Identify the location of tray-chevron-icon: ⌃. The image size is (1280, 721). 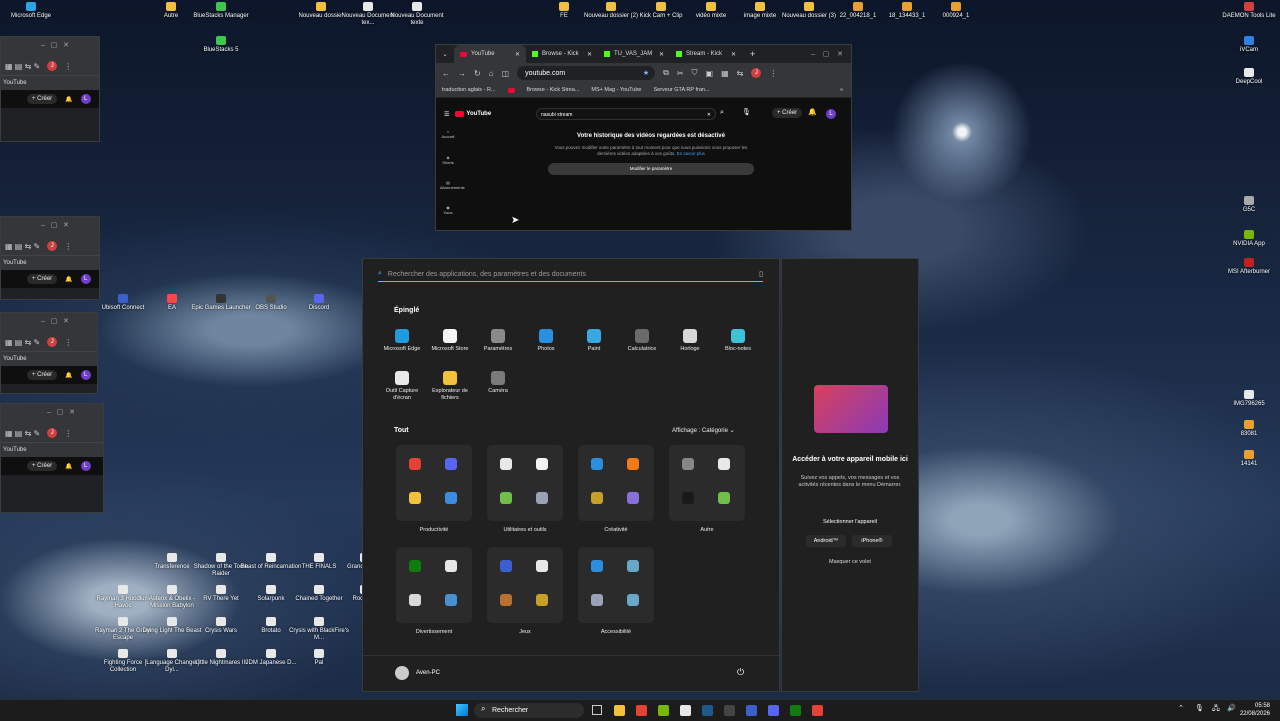
(1181, 708).